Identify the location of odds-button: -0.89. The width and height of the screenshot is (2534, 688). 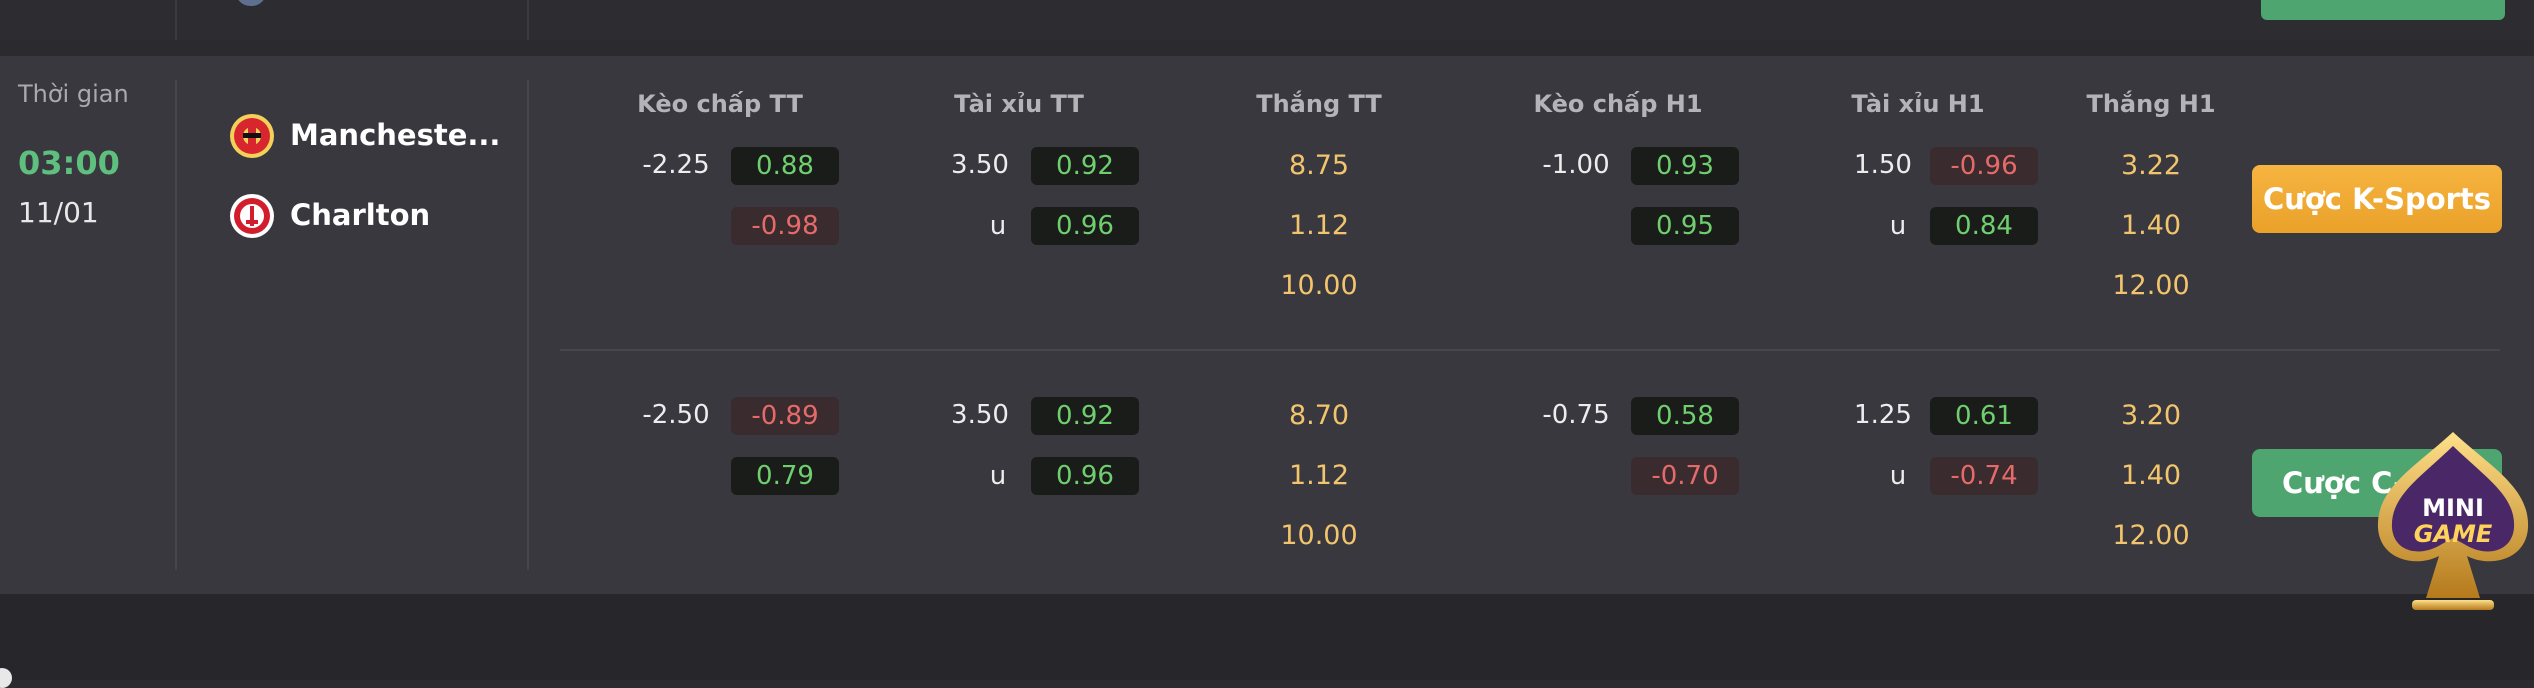
(785, 416).